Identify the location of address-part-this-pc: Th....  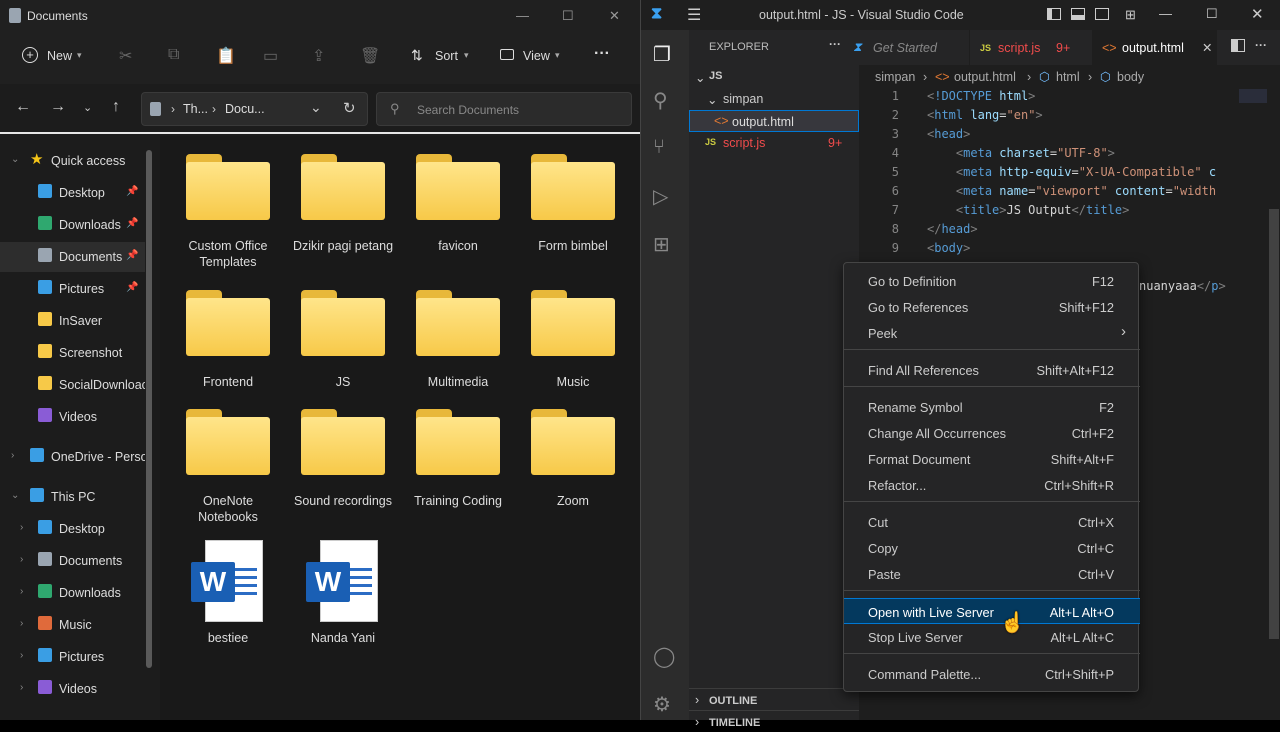
(195, 109).